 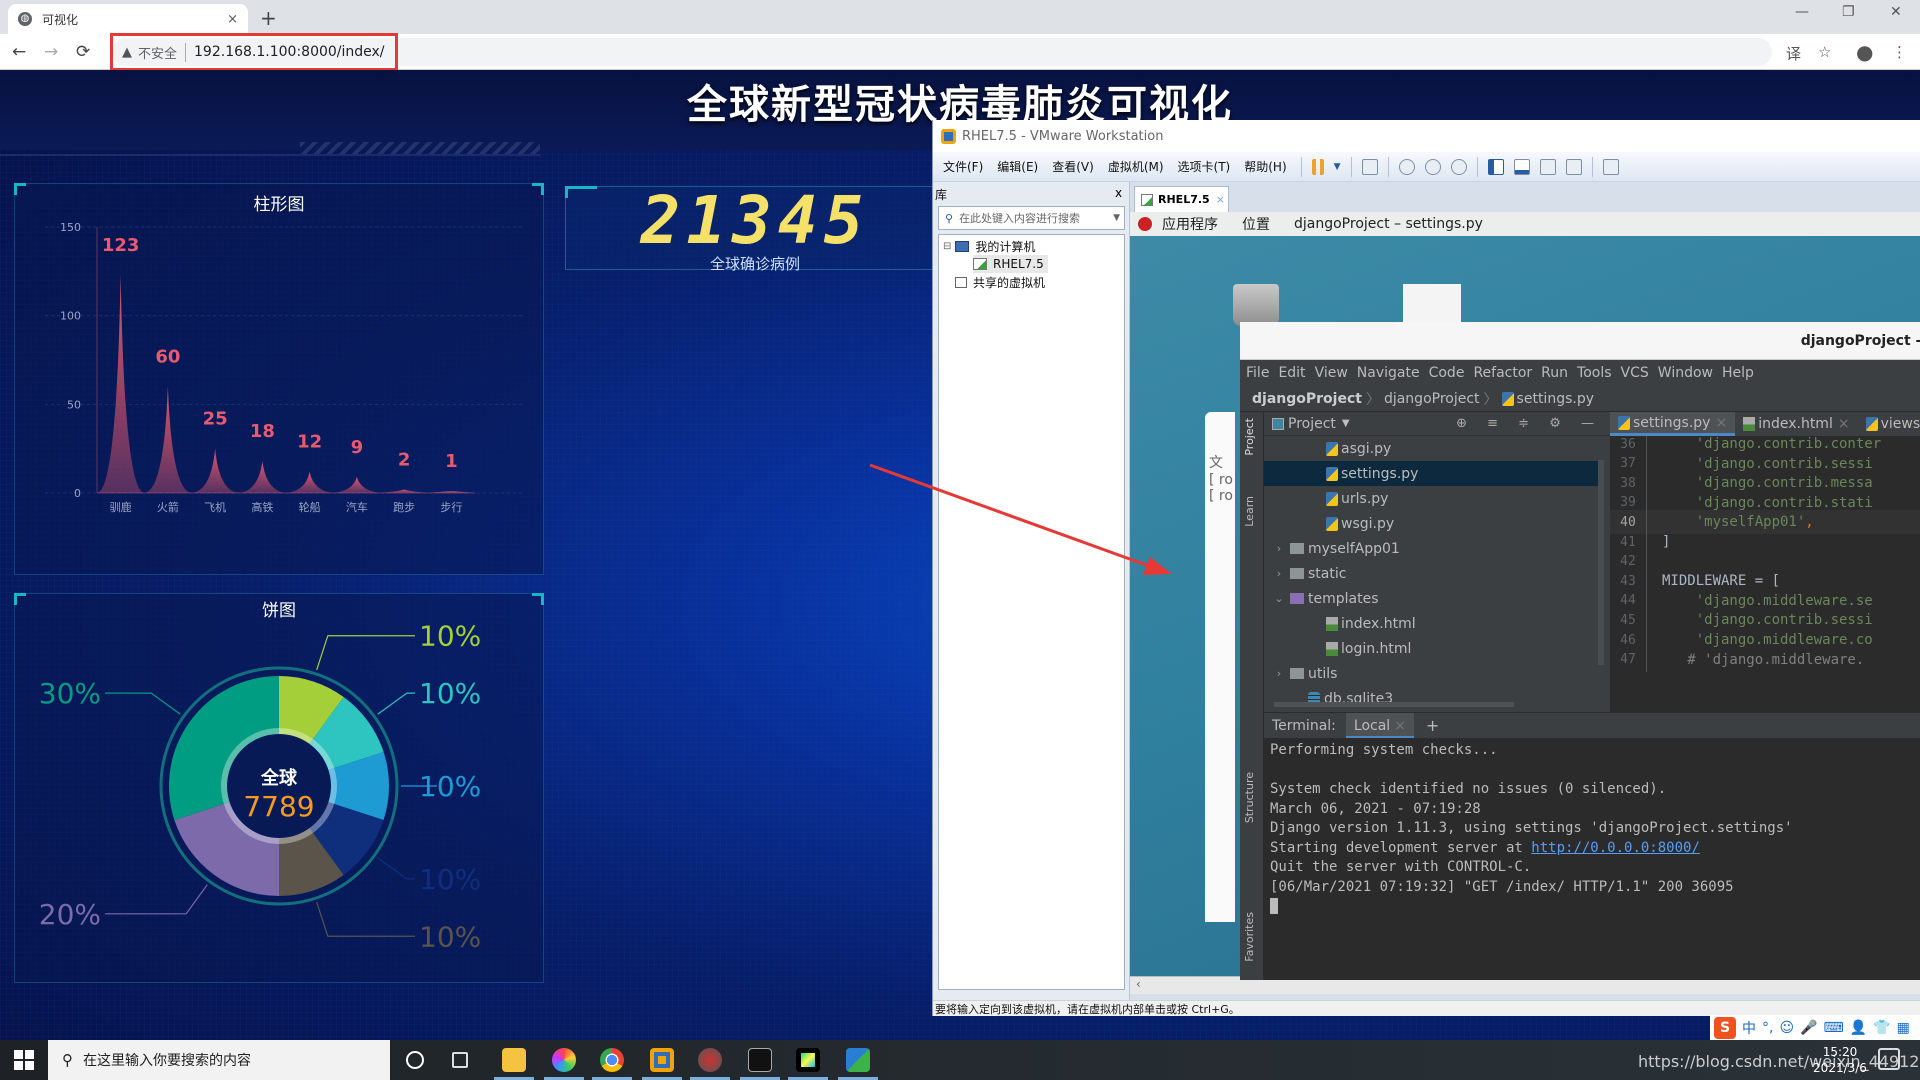 I want to click on tree-item-my-computer: ⊟ 我的计算机, so click(x=989, y=246).